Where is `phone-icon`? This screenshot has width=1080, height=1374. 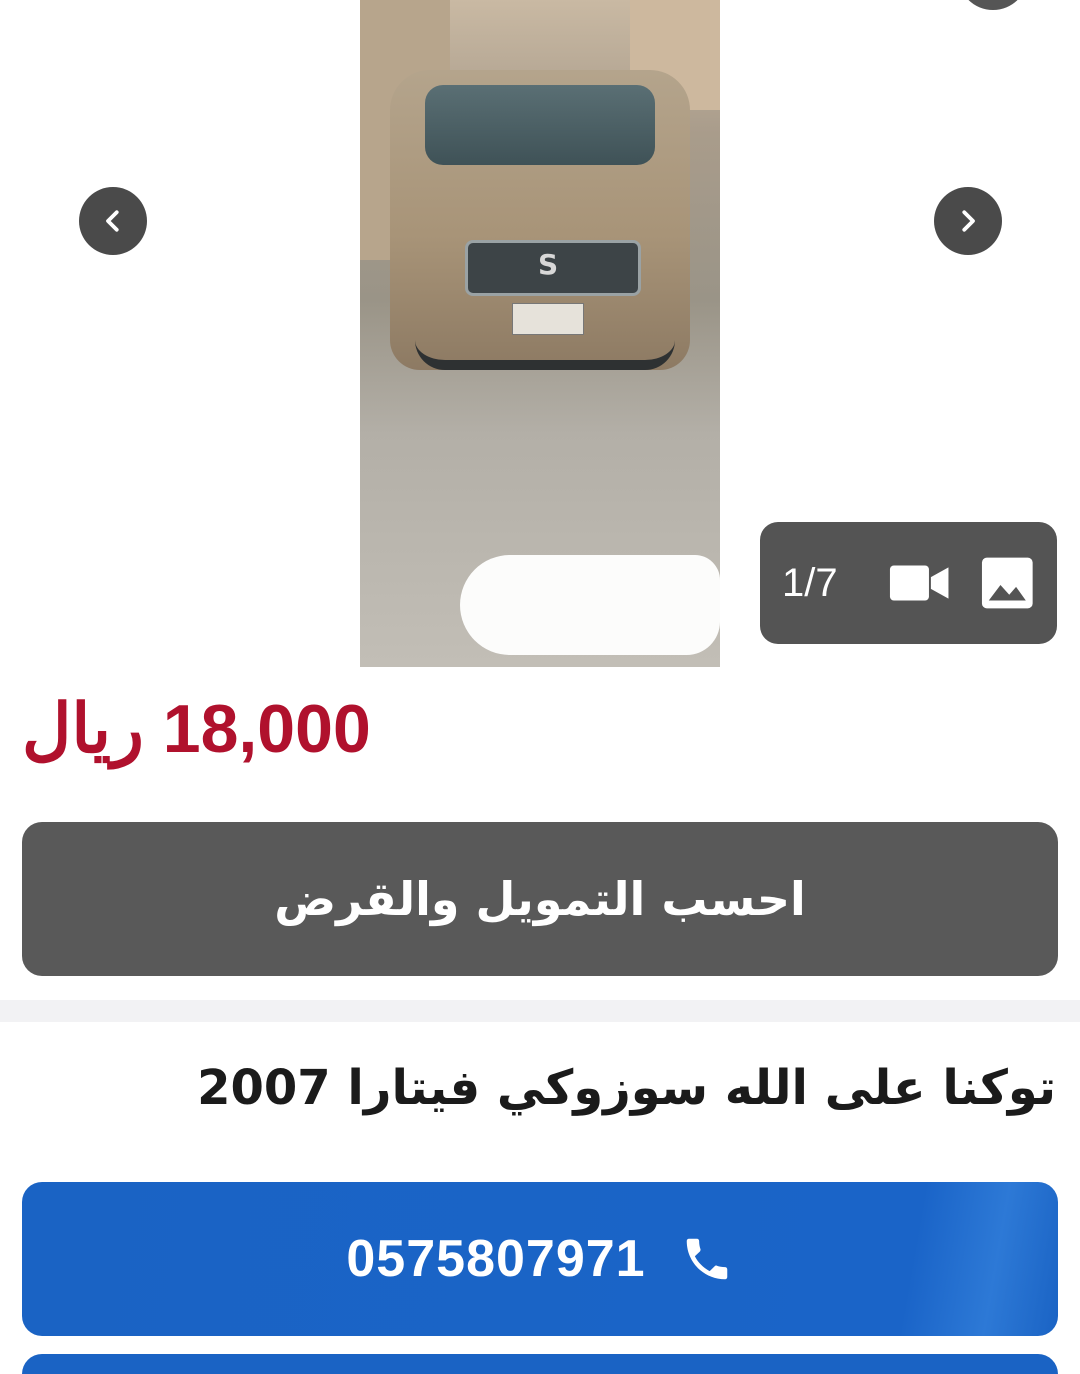 phone-icon is located at coordinates (706, 1259).